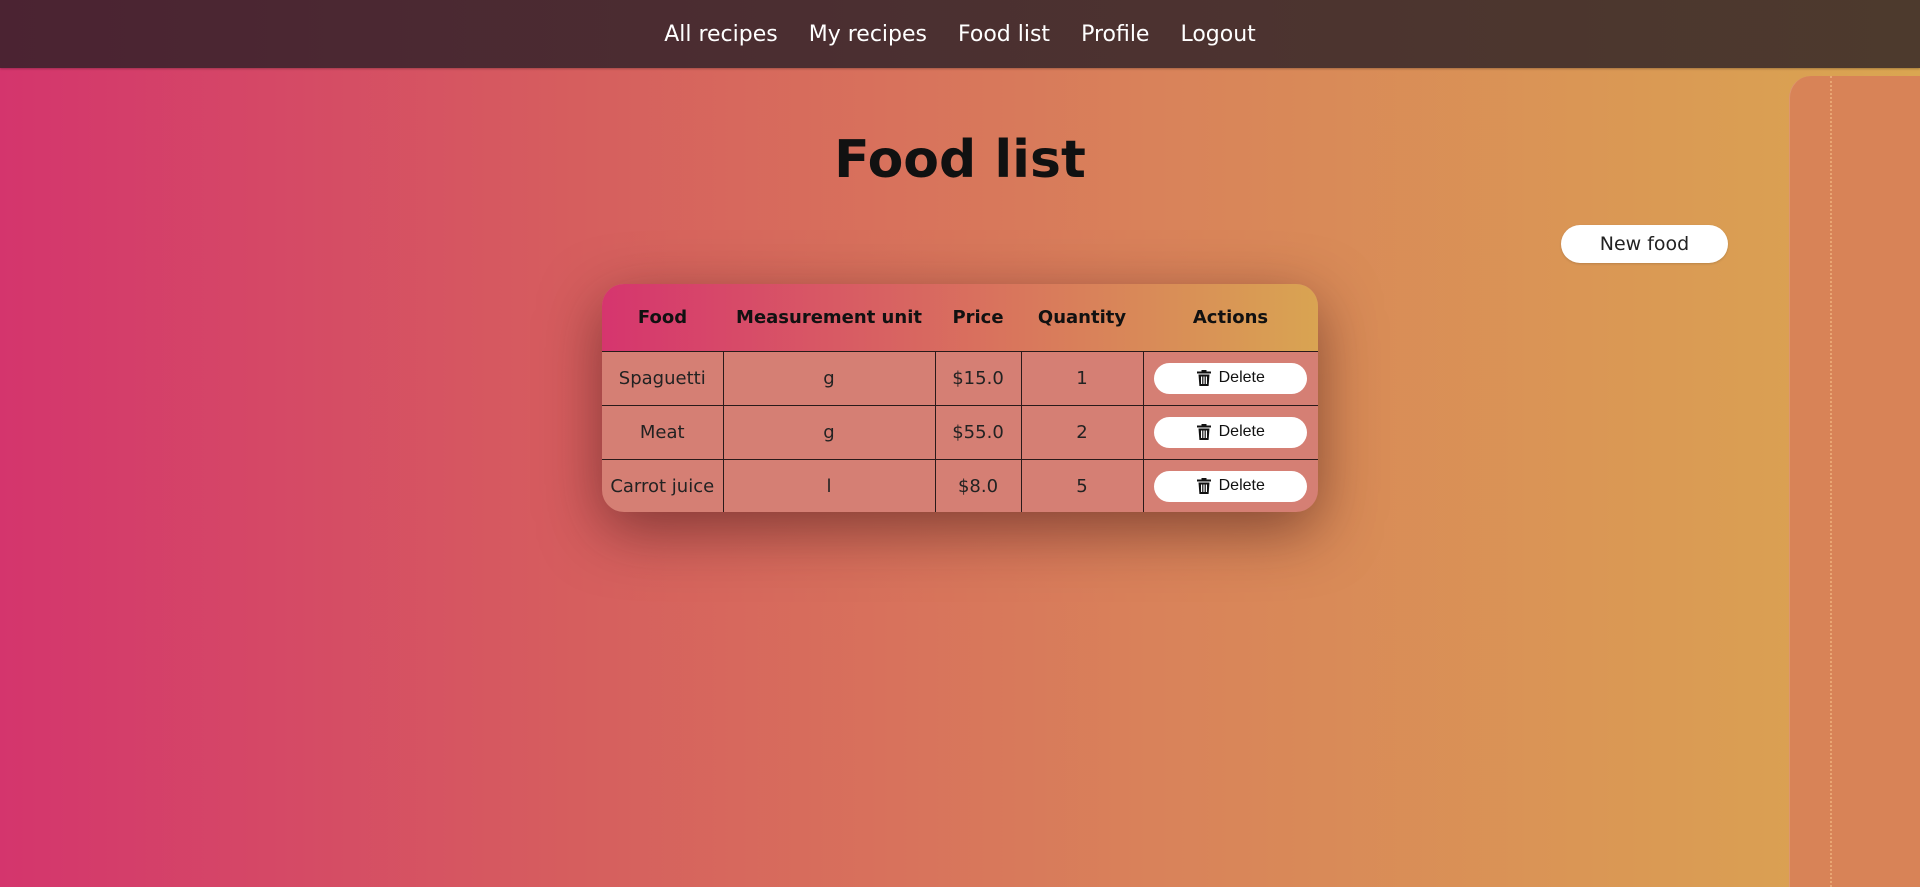  I want to click on new-food-button: New food, so click(1644, 244).